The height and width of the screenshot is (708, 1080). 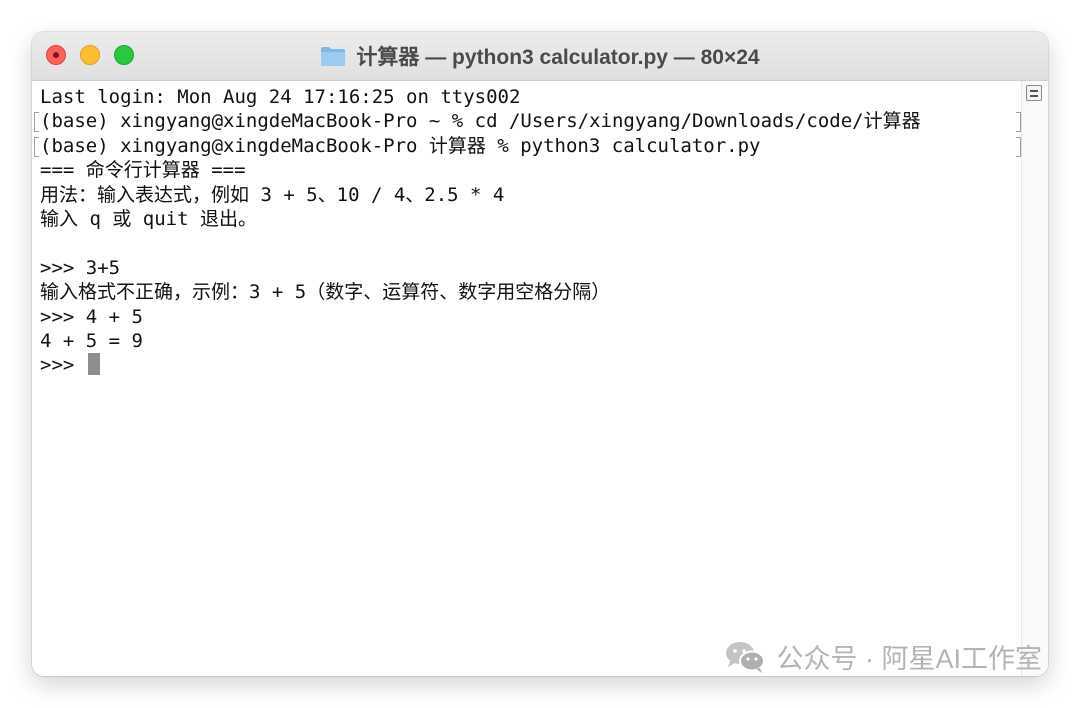 What do you see at coordinates (272, 194) in the screenshot?
I see `terminal-line: 用法：输入表达式，例如 3 + 5、10 / 4、2.5 * 4` at bounding box center [272, 194].